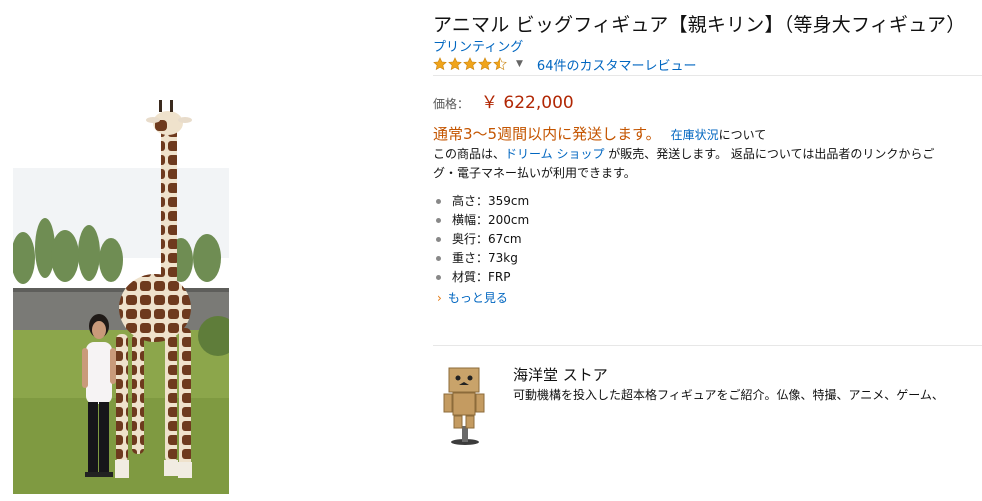 The image size is (982, 501). What do you see at coordinates (728, 395) in the screenshot?
I see `store-description: 可動機構を投入した超本格フィギュアをご紹介。仏像、特撮、アニメ、ゲーム、` at bounding box center [728, 395].